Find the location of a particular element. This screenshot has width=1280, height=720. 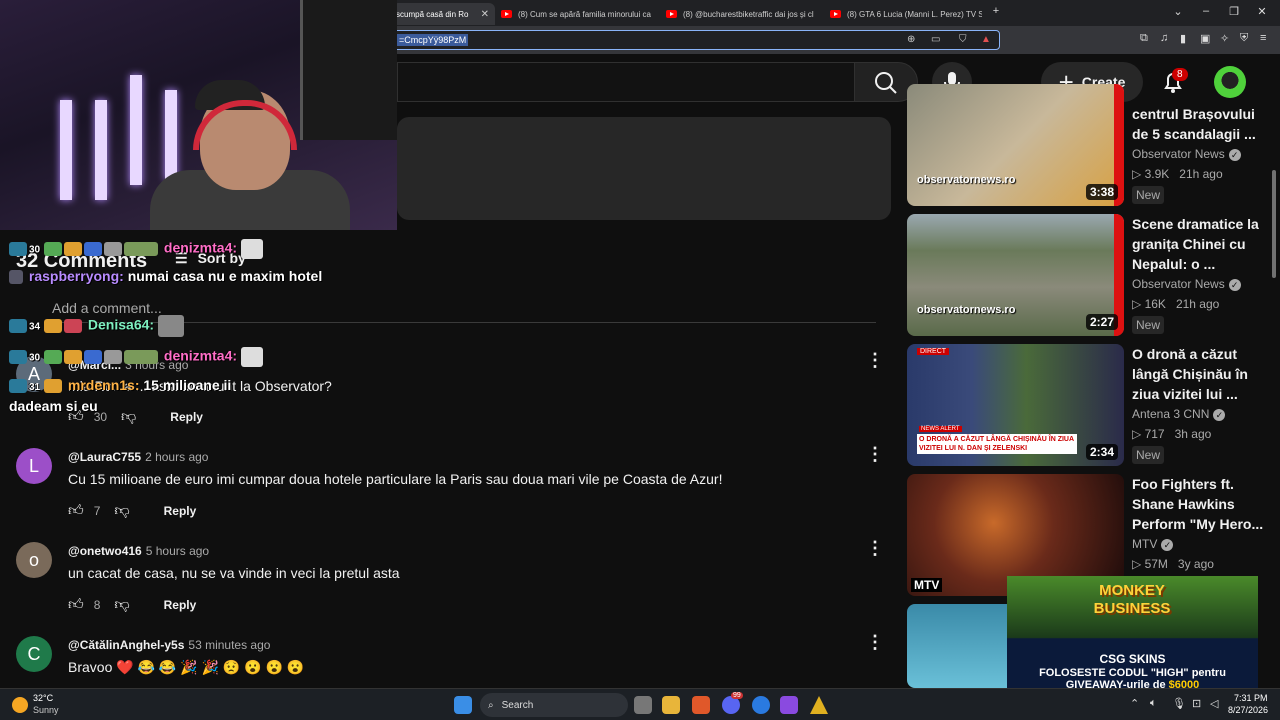

chat-message: 30 denizmta4: is located at coordinates (137, 357).